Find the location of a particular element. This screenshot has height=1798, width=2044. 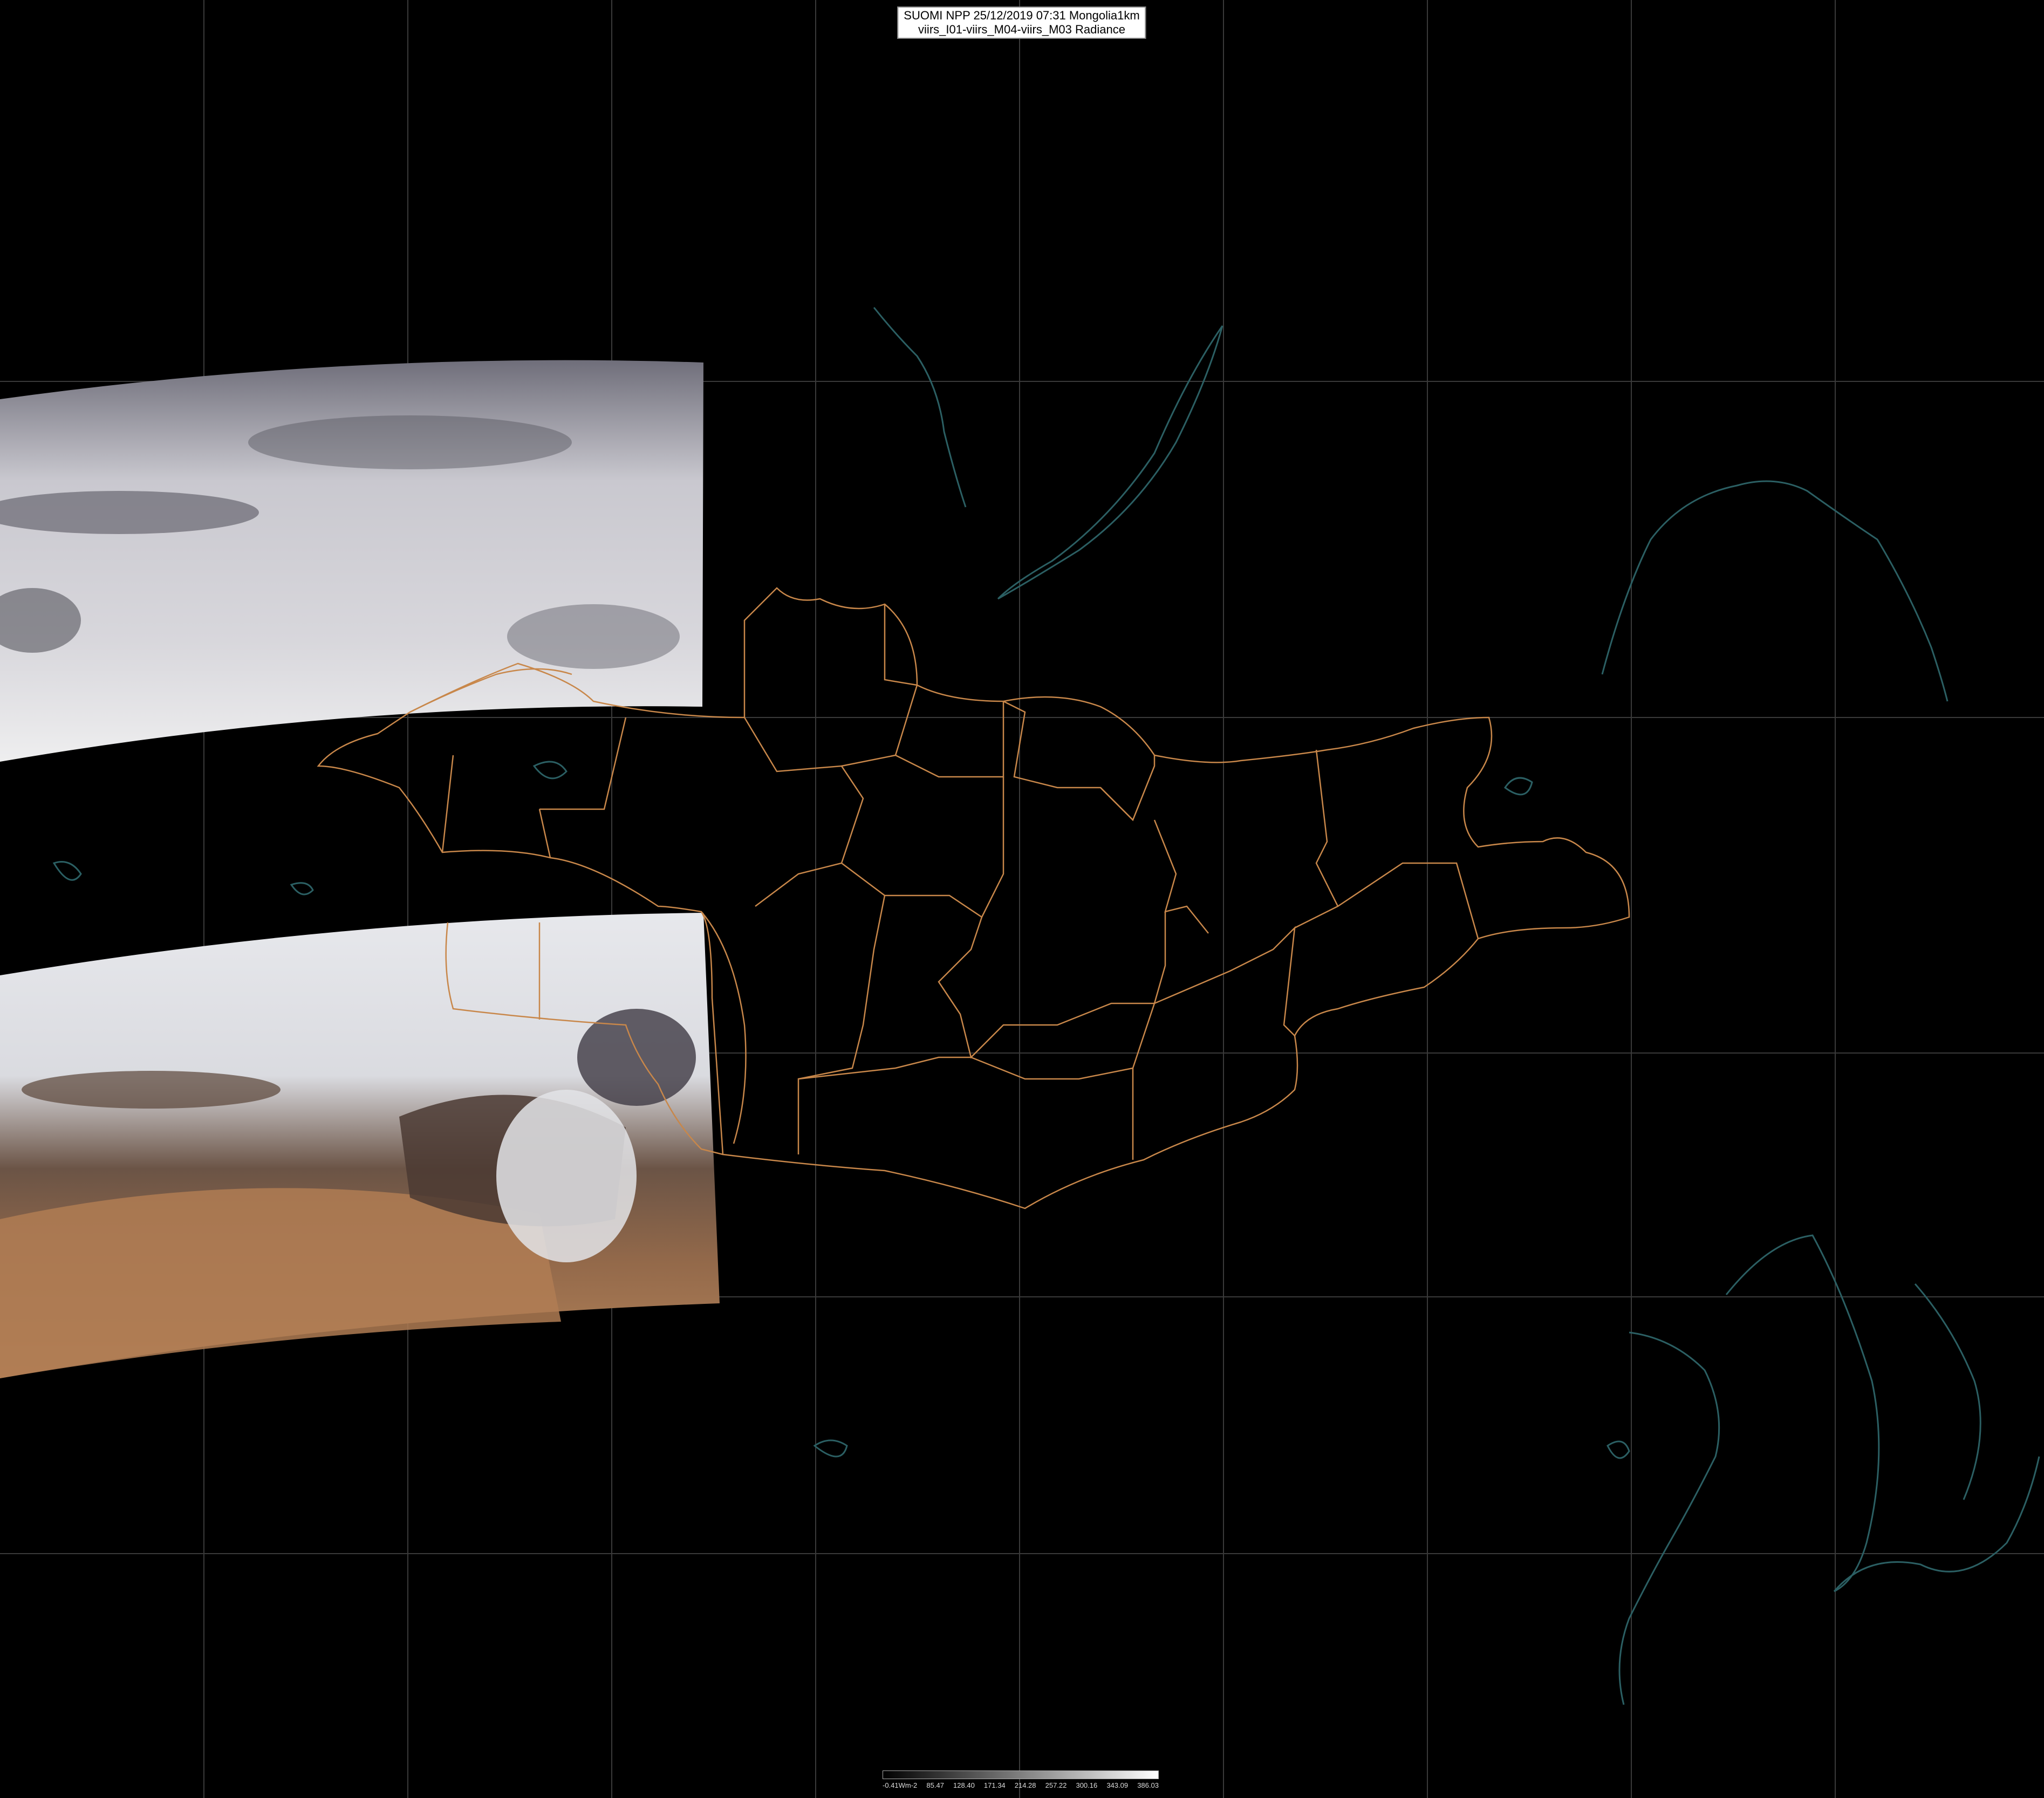

legend-color-bar is located at coordinates (1021, 1774).